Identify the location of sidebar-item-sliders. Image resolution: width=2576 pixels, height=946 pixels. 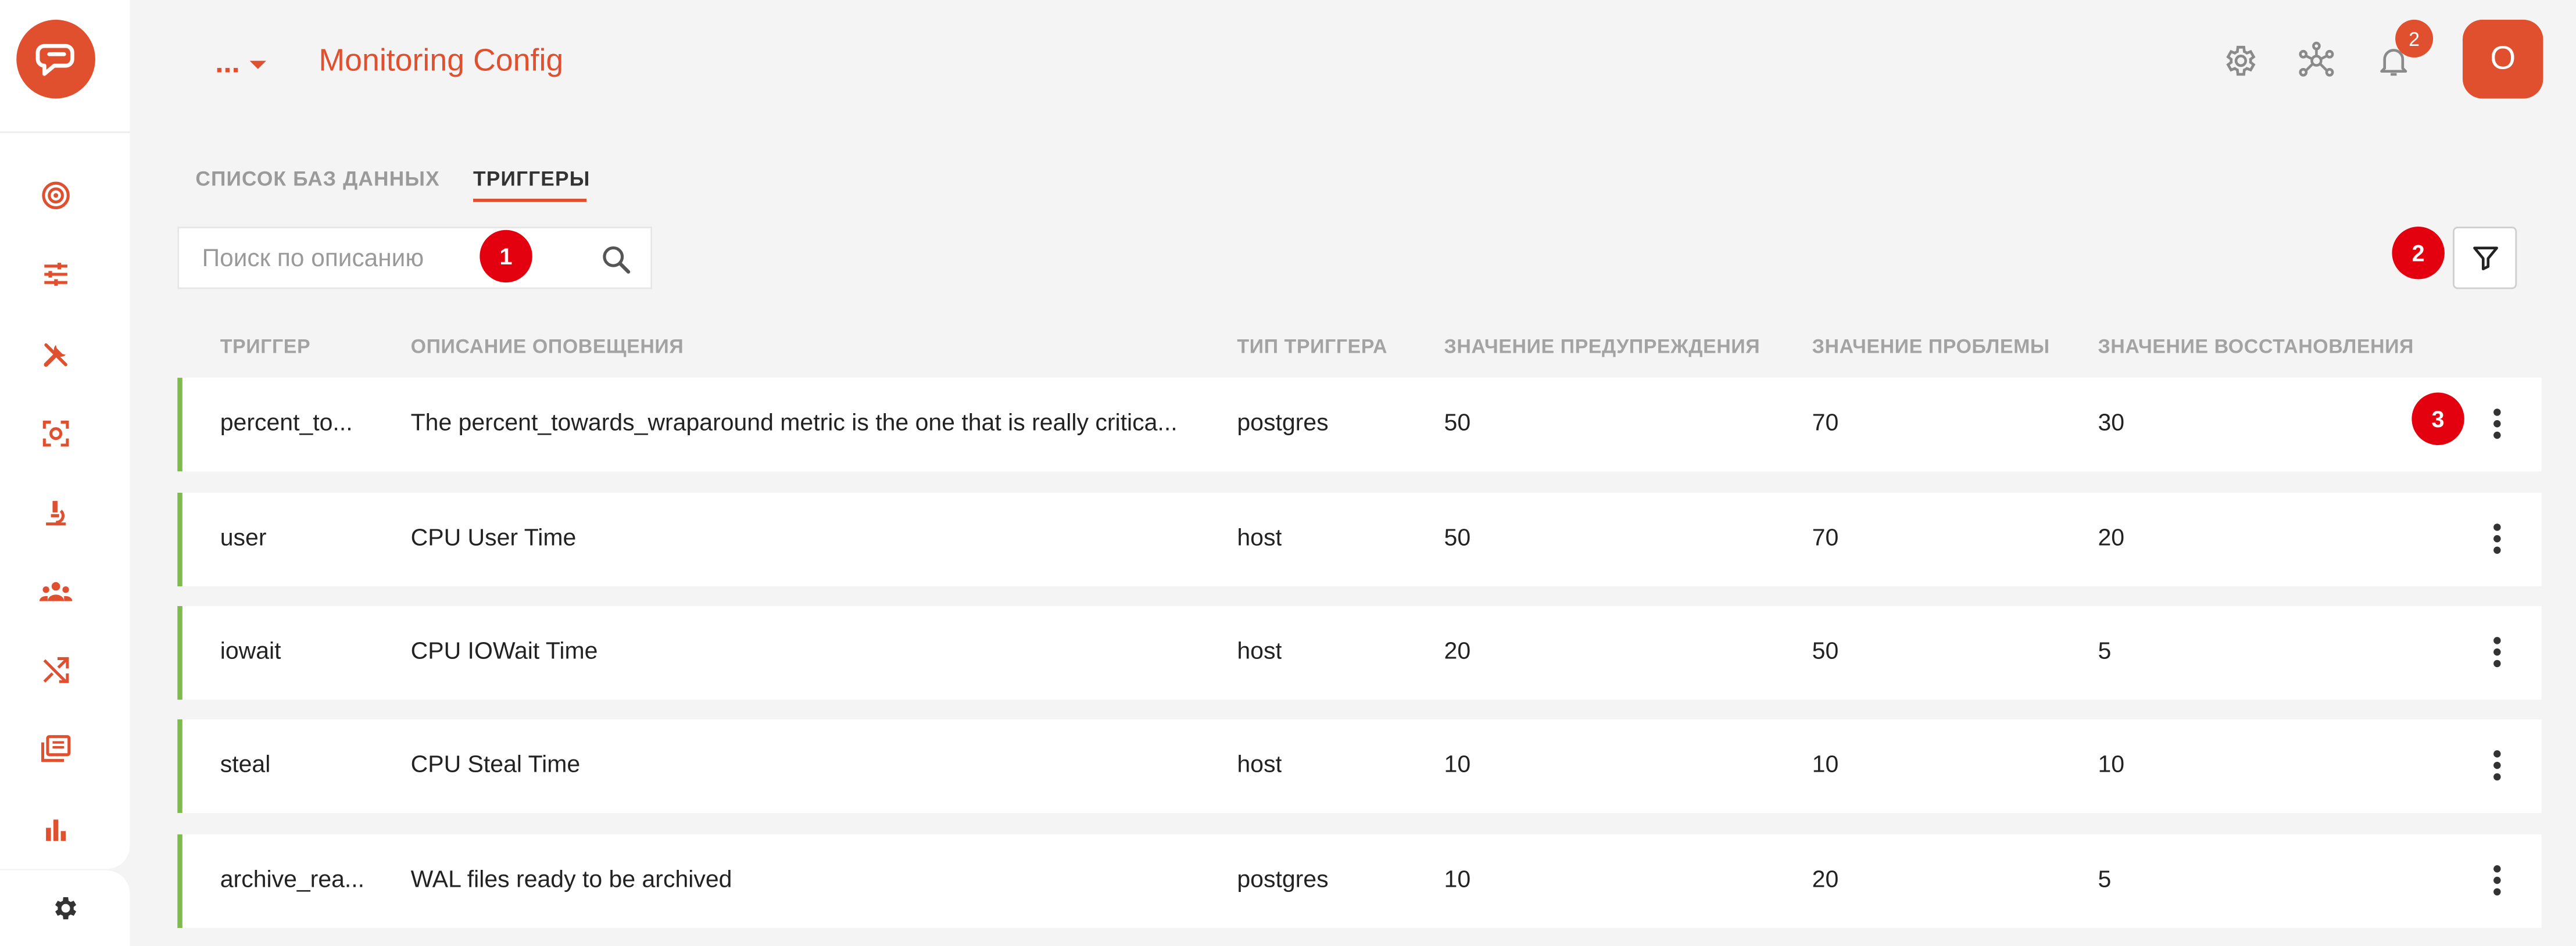
(56, 274).